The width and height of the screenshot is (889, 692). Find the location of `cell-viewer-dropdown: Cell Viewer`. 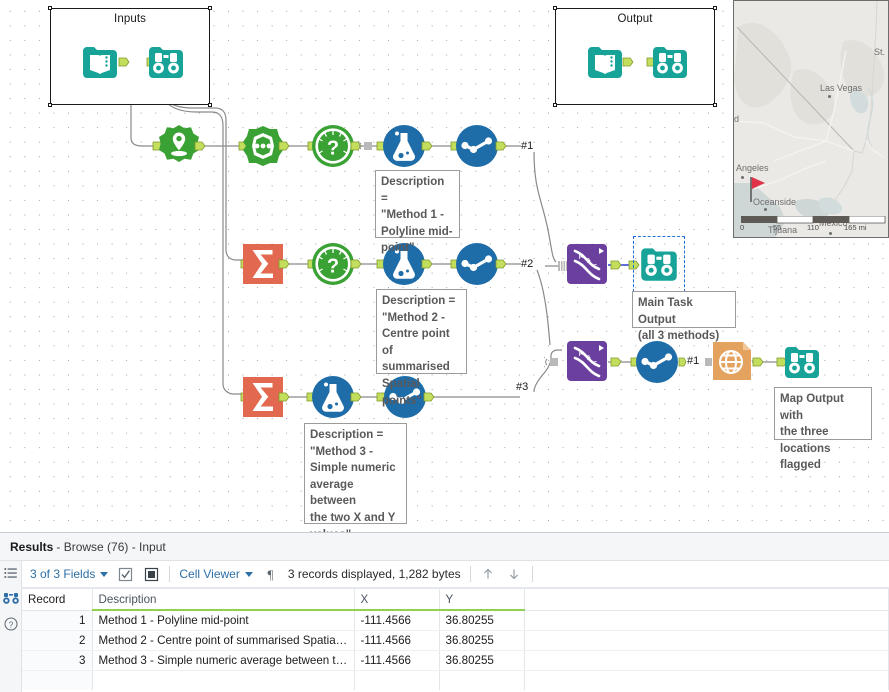

cell-viewer-dropdown: Cell Viewer is located at coordinates (216, 574).